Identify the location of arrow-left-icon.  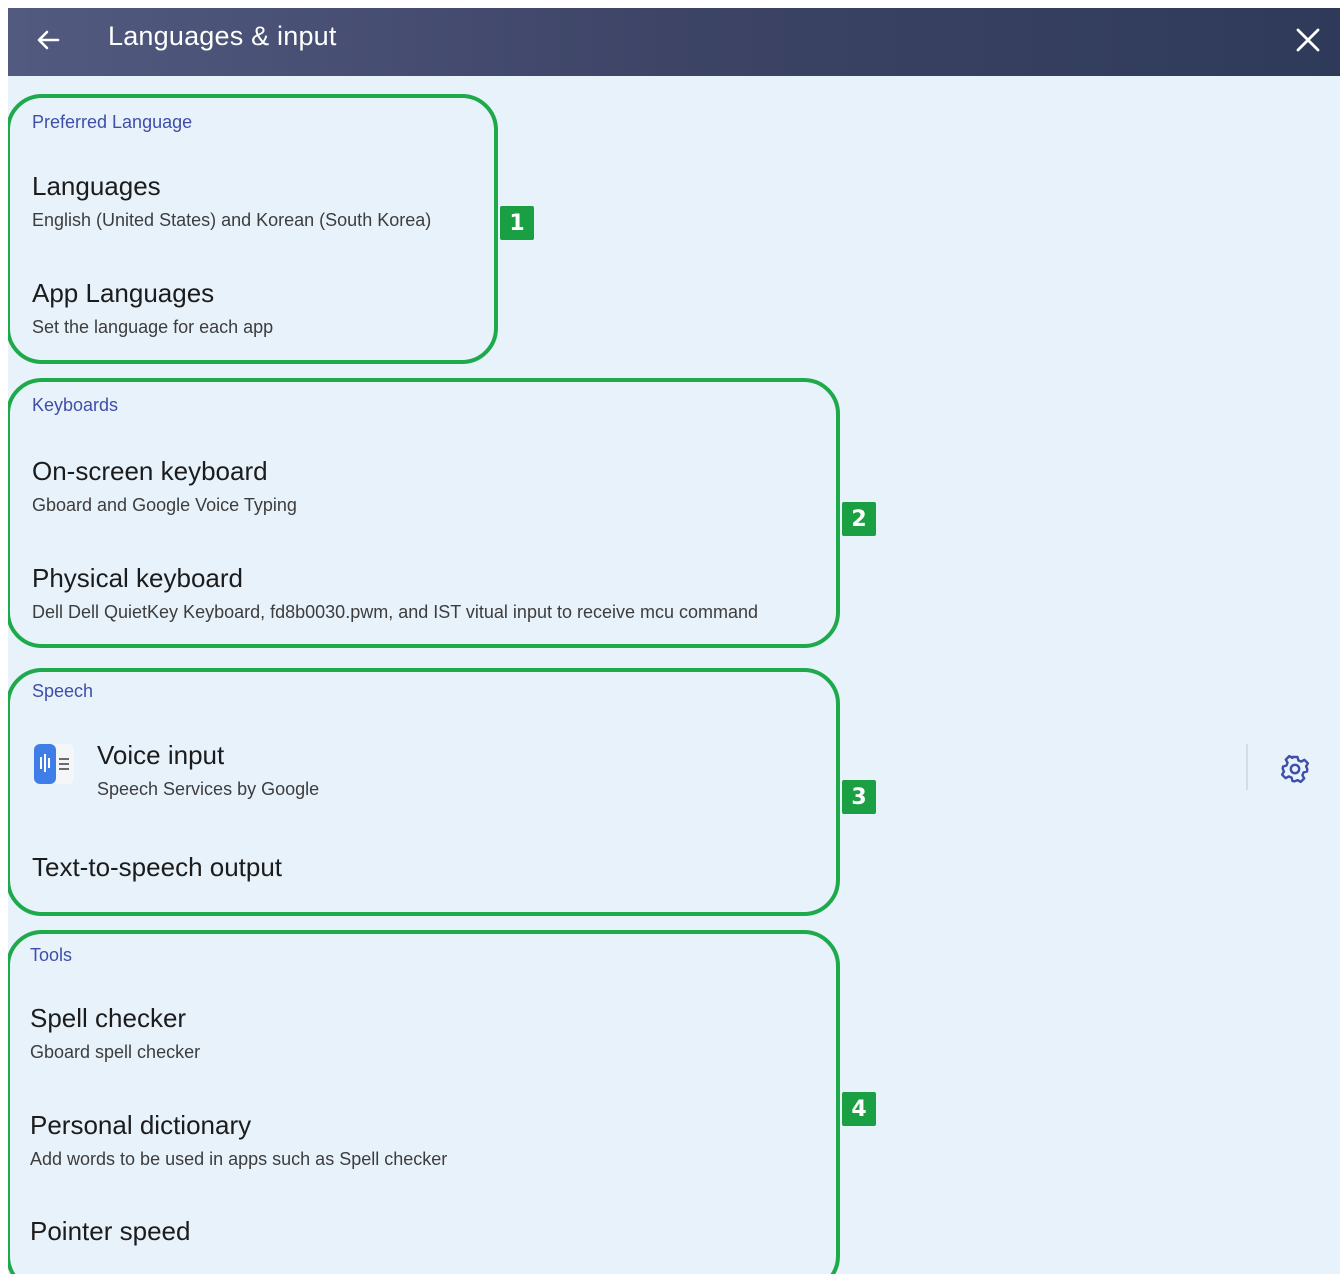
(48, 40).